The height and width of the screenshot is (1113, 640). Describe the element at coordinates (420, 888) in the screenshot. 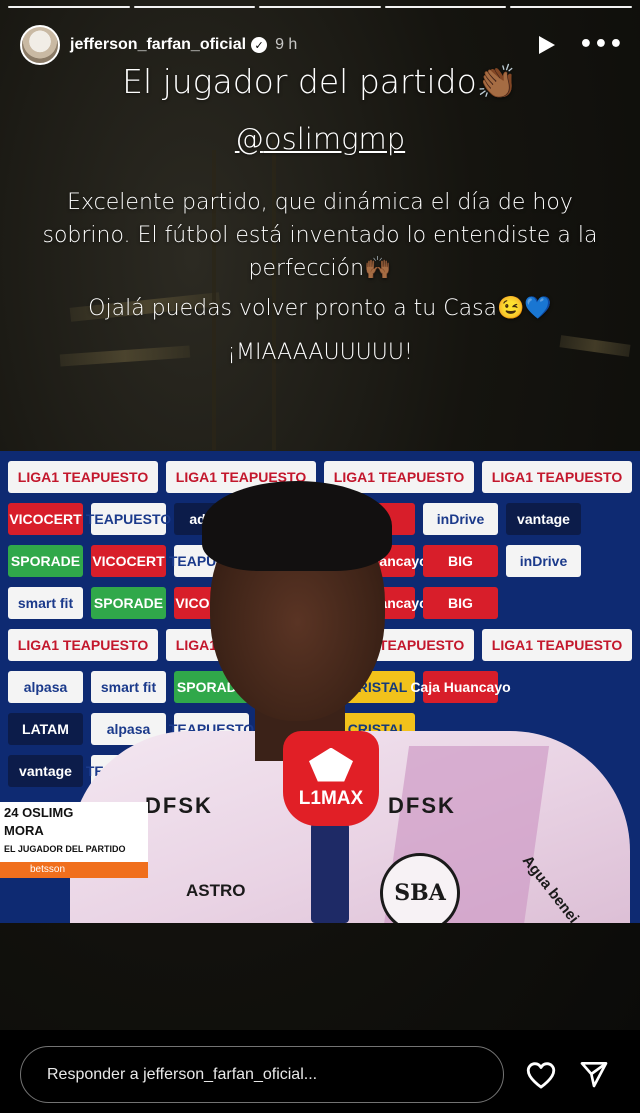

I see `club-seal: SBA` at that location.